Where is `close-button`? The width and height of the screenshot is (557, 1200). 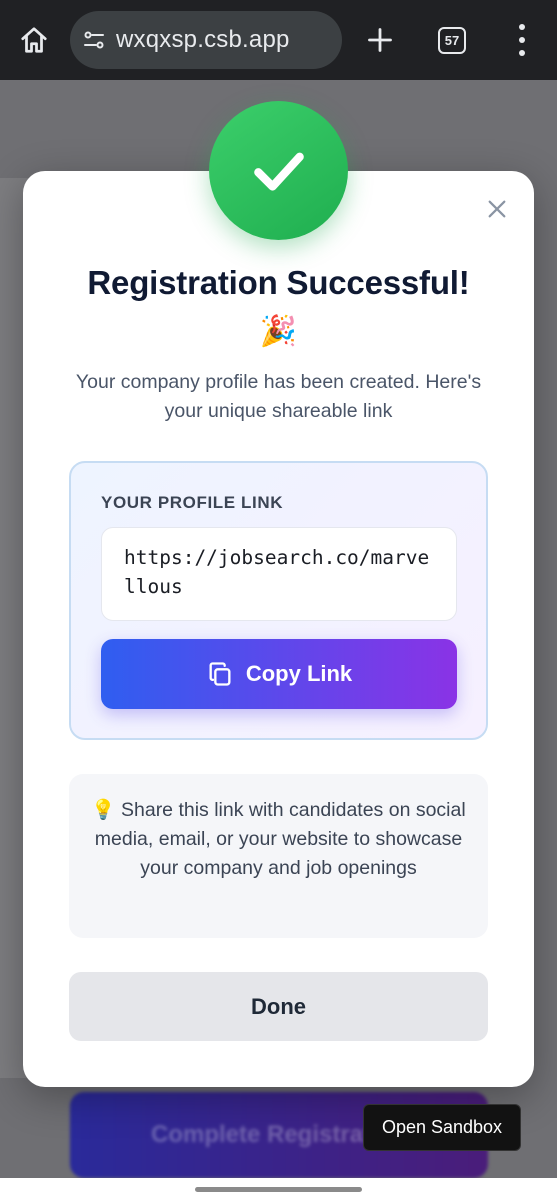 close-button is located at coordinates (497, 209).